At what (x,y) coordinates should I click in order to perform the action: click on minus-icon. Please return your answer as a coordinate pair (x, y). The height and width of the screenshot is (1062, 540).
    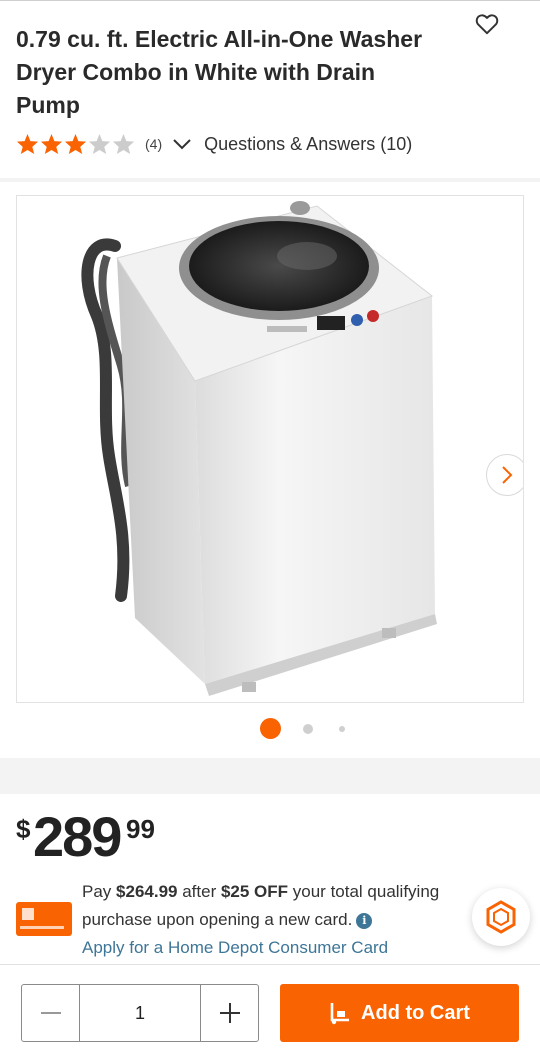
    Looking at the image, I should click on (50, 1013).